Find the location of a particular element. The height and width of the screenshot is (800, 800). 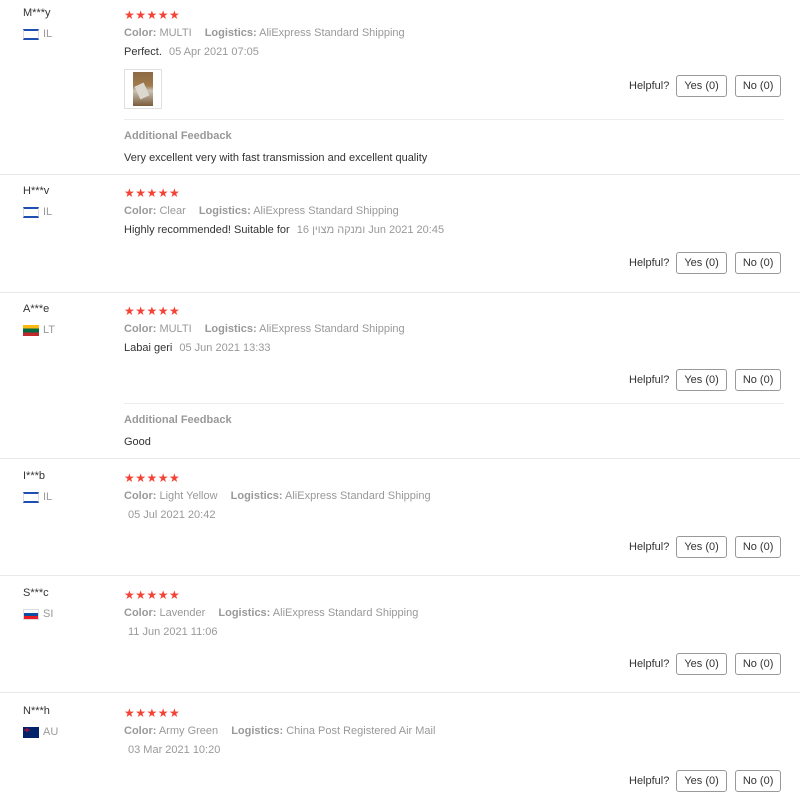

review-content: 05 Jul 2021 20:42 is located at coordinates (169, 515).